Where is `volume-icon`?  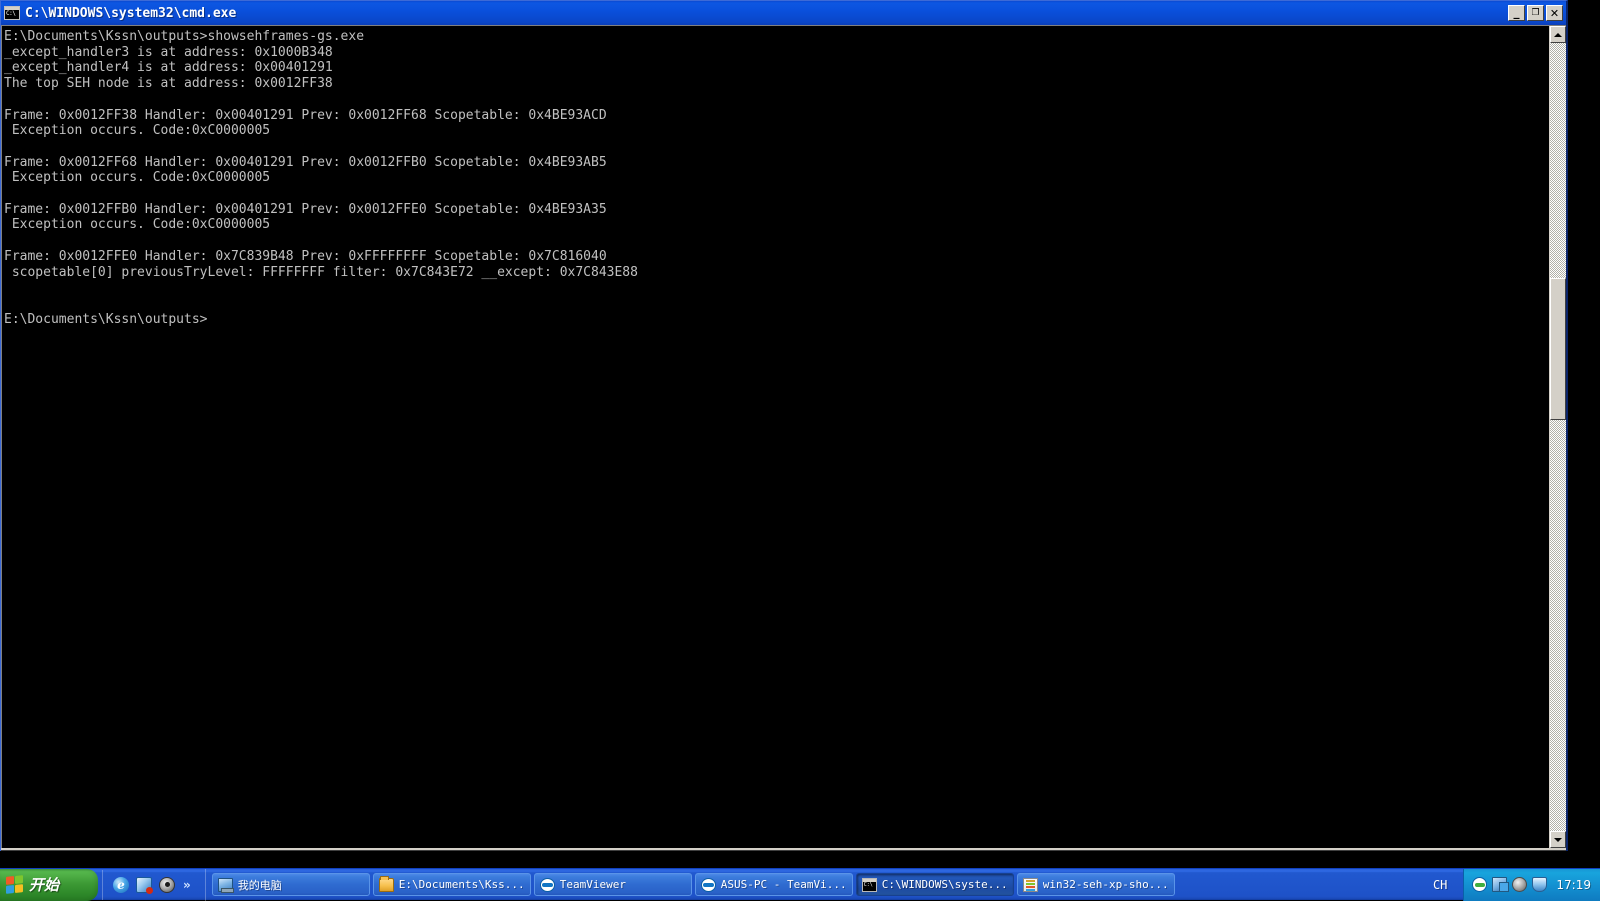 volume-icon is located at coordinates (1519, 884).